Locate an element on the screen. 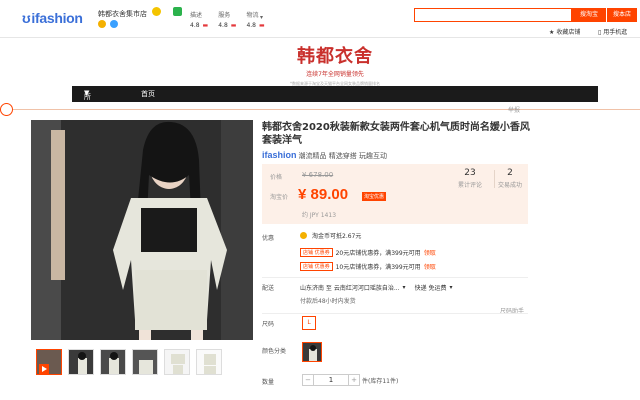 Image resolution: width=640 pixels, height=400 pixels. ifashion-logo: ʊifashion is located at coordinates (52, 18).